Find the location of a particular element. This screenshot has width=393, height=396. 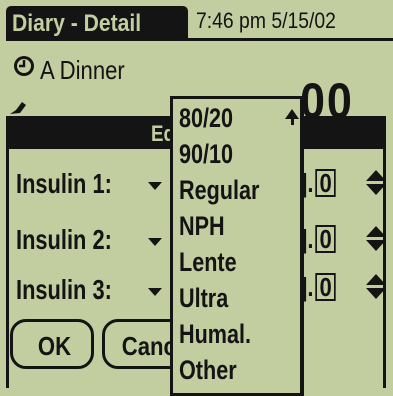

ok-button: OK is located at coordinates (52, 344).